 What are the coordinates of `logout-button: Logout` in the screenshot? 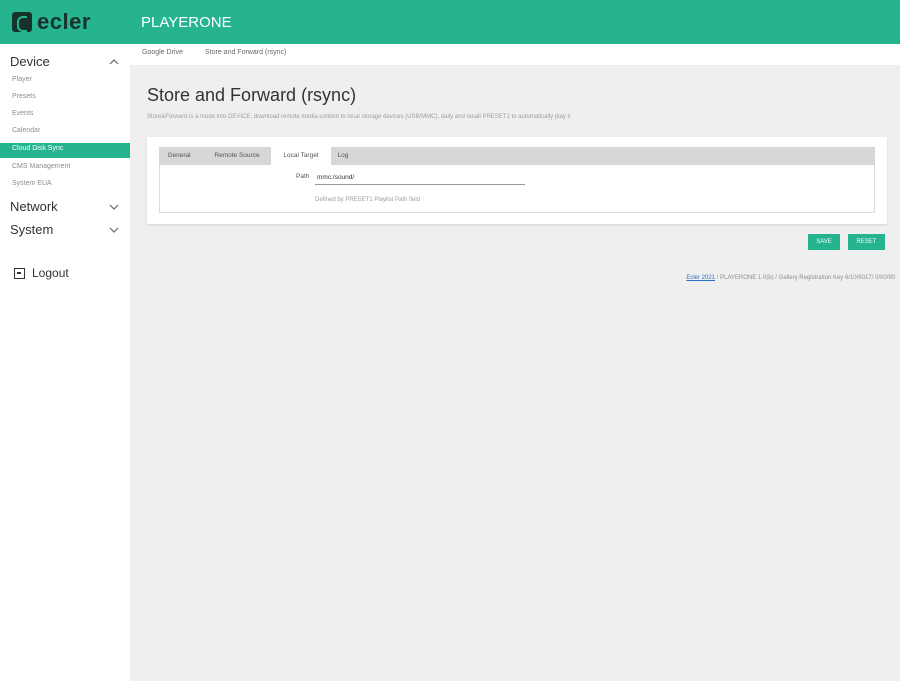 It's located at (41, 273).